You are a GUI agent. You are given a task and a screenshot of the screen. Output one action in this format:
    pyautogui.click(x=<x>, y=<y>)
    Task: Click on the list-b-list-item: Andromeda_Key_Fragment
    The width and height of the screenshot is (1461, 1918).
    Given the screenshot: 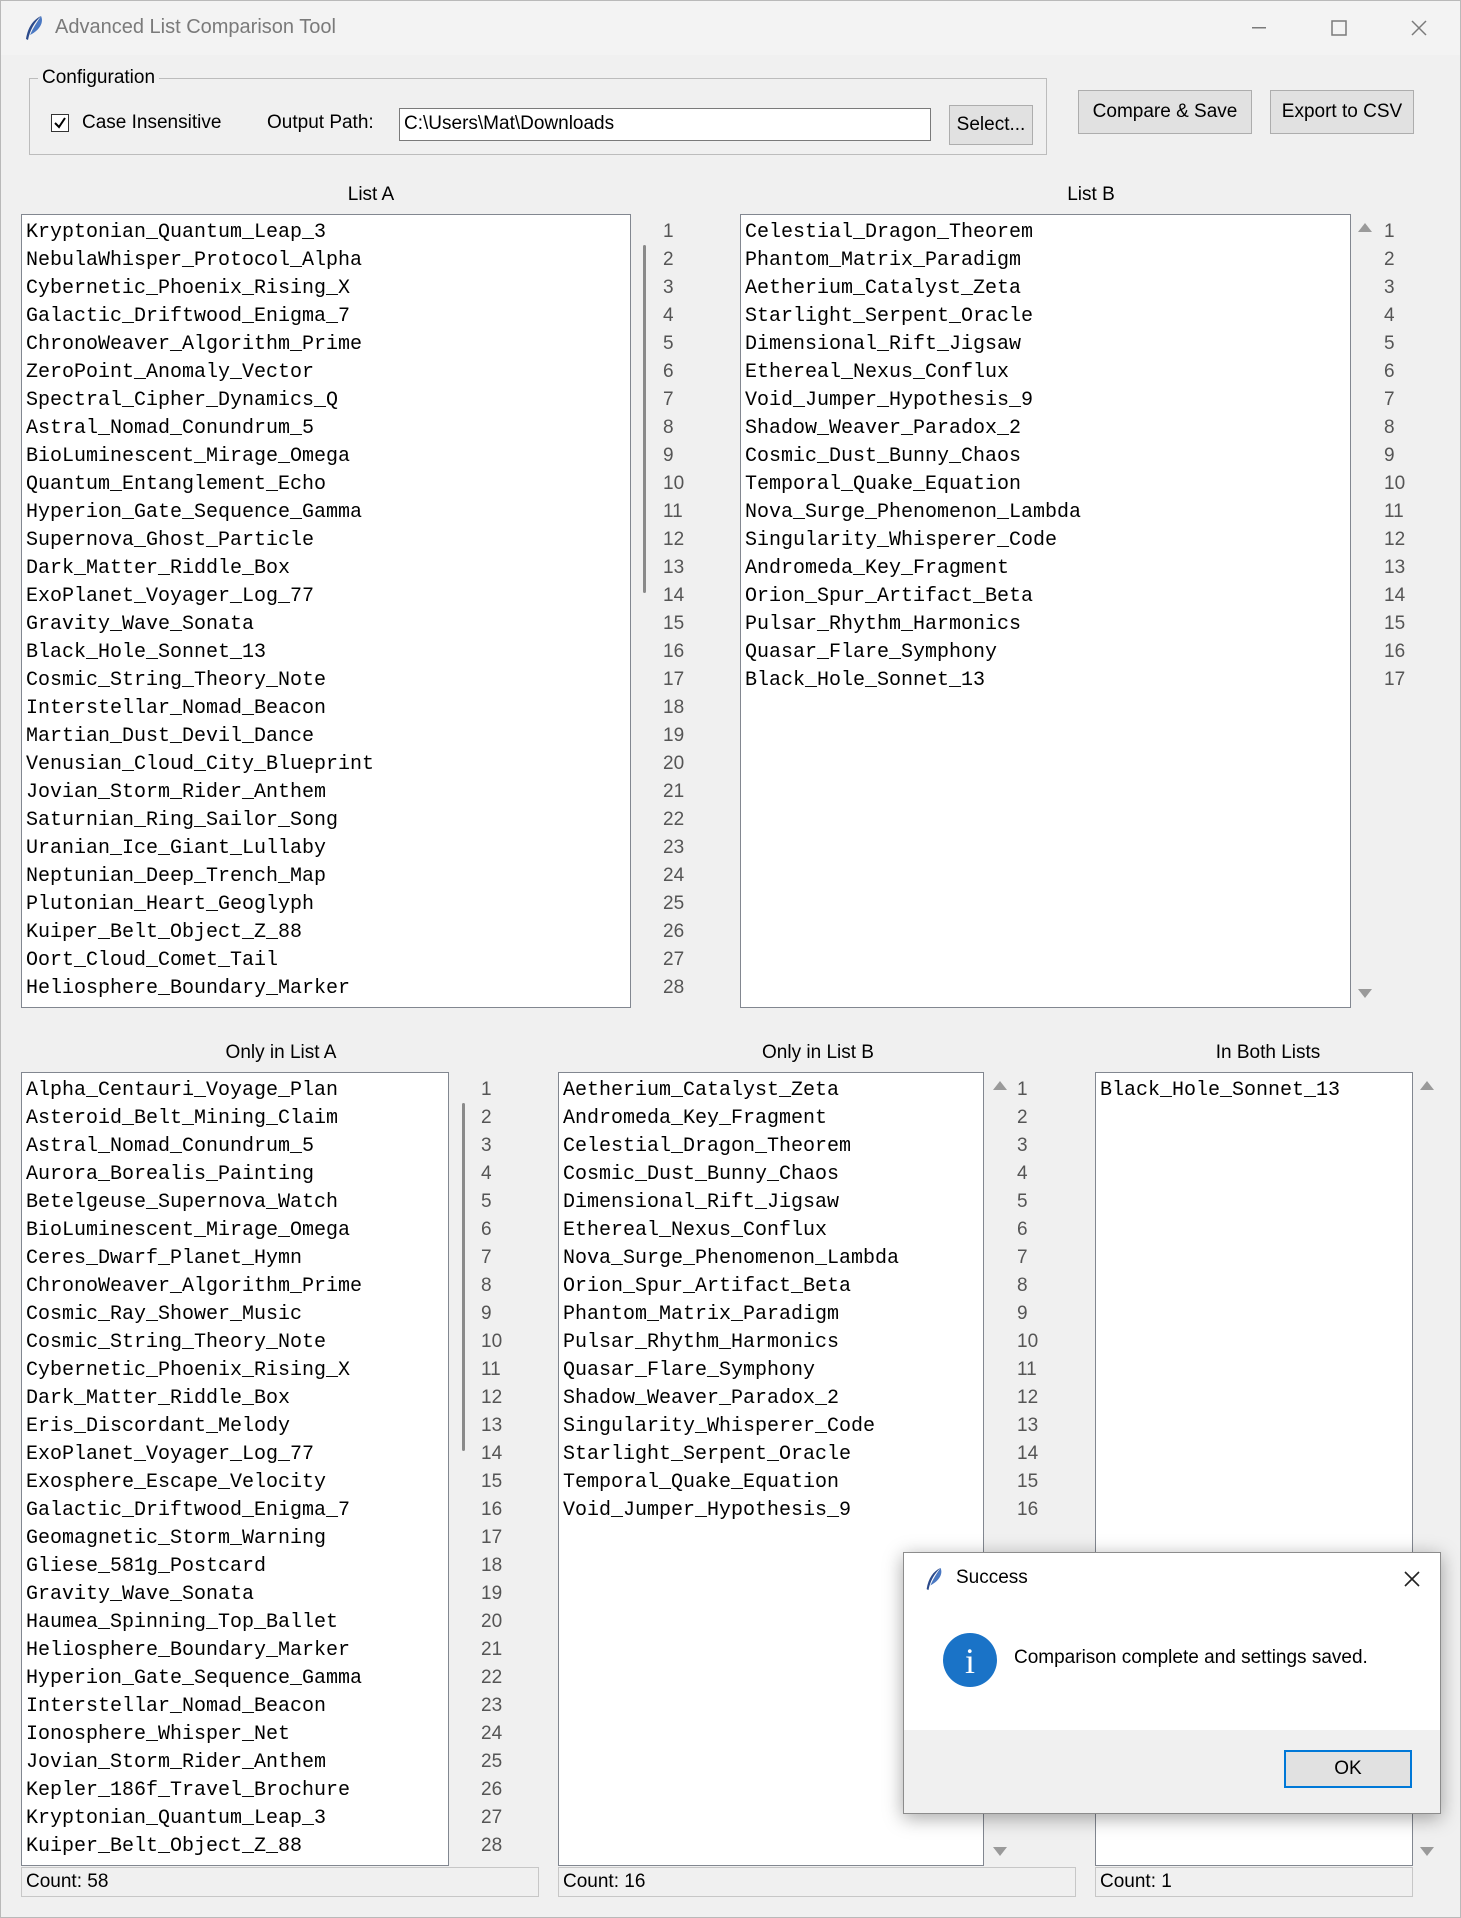 What is the action you would take?
    pyautogui.click(x=1045, y=569)
    